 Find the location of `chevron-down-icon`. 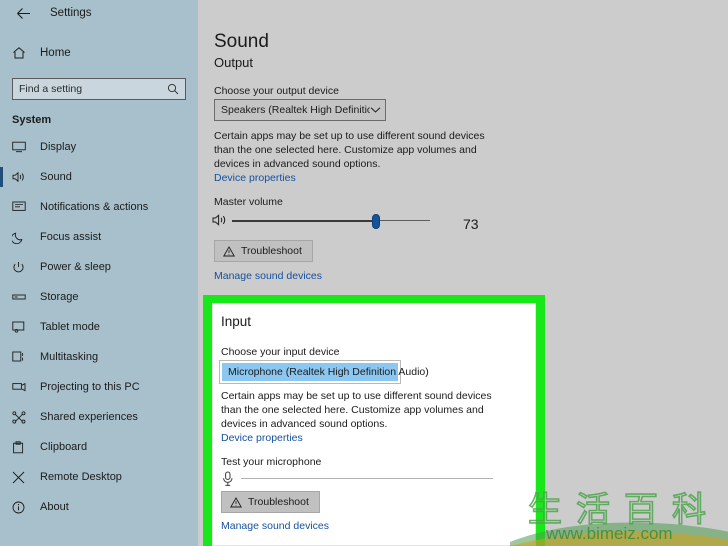

chevron-down-icon is located at coordinates (375, 110).